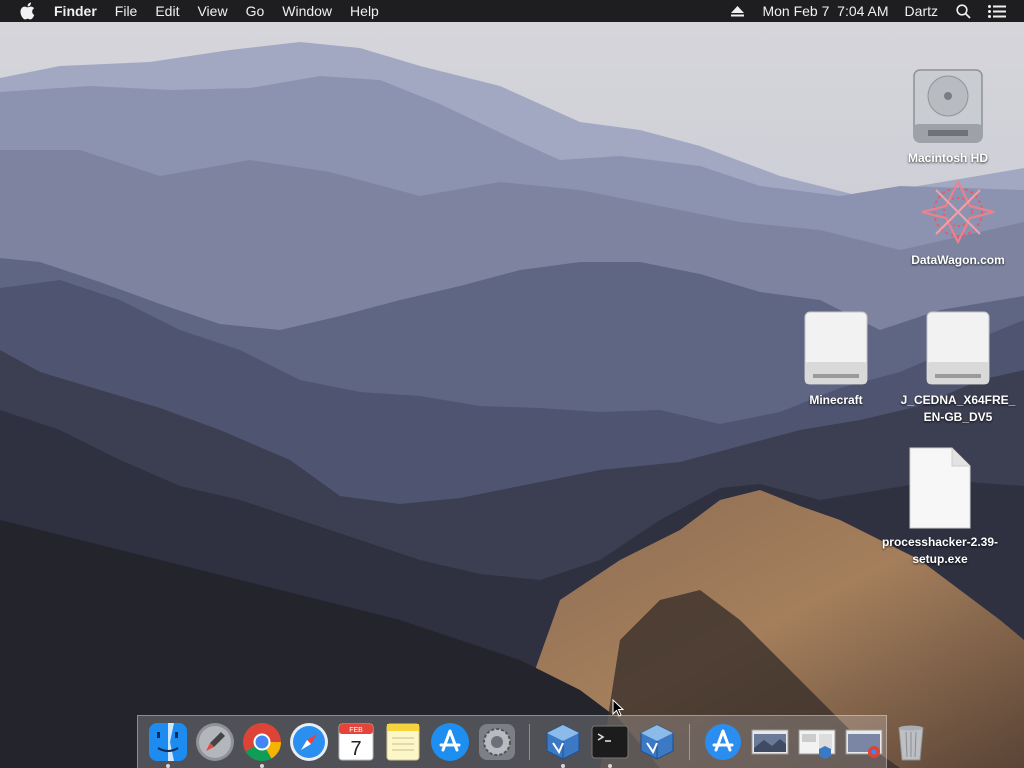 The image size is (1024, 768). I want to click on menu-window: Window, so click(307, 11).